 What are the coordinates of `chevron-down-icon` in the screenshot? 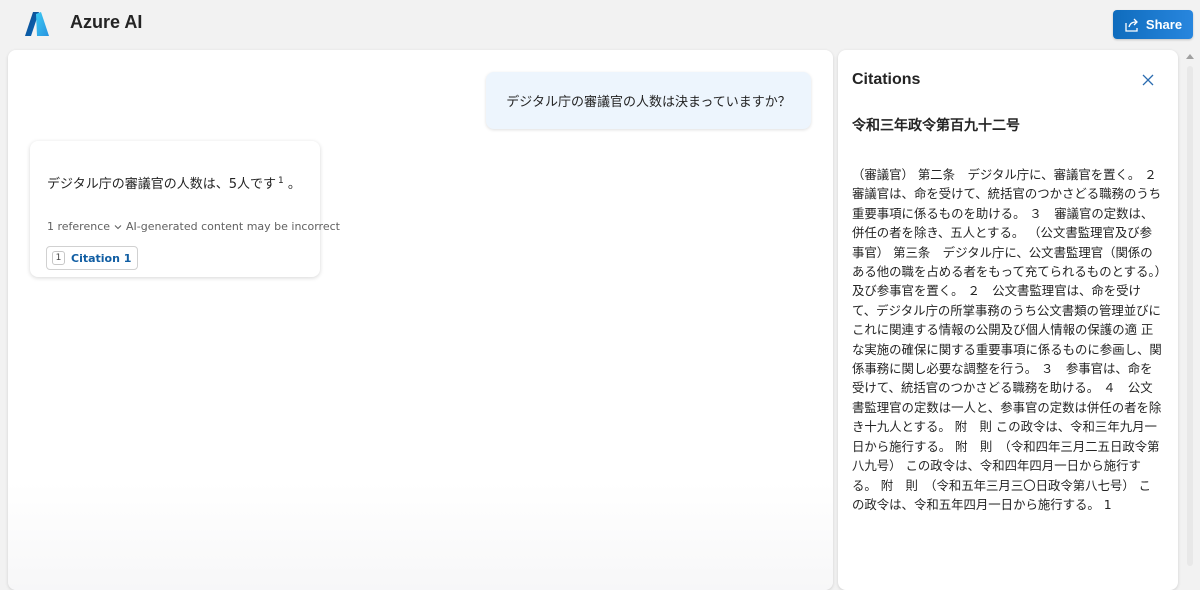 It's located at (118, 227).